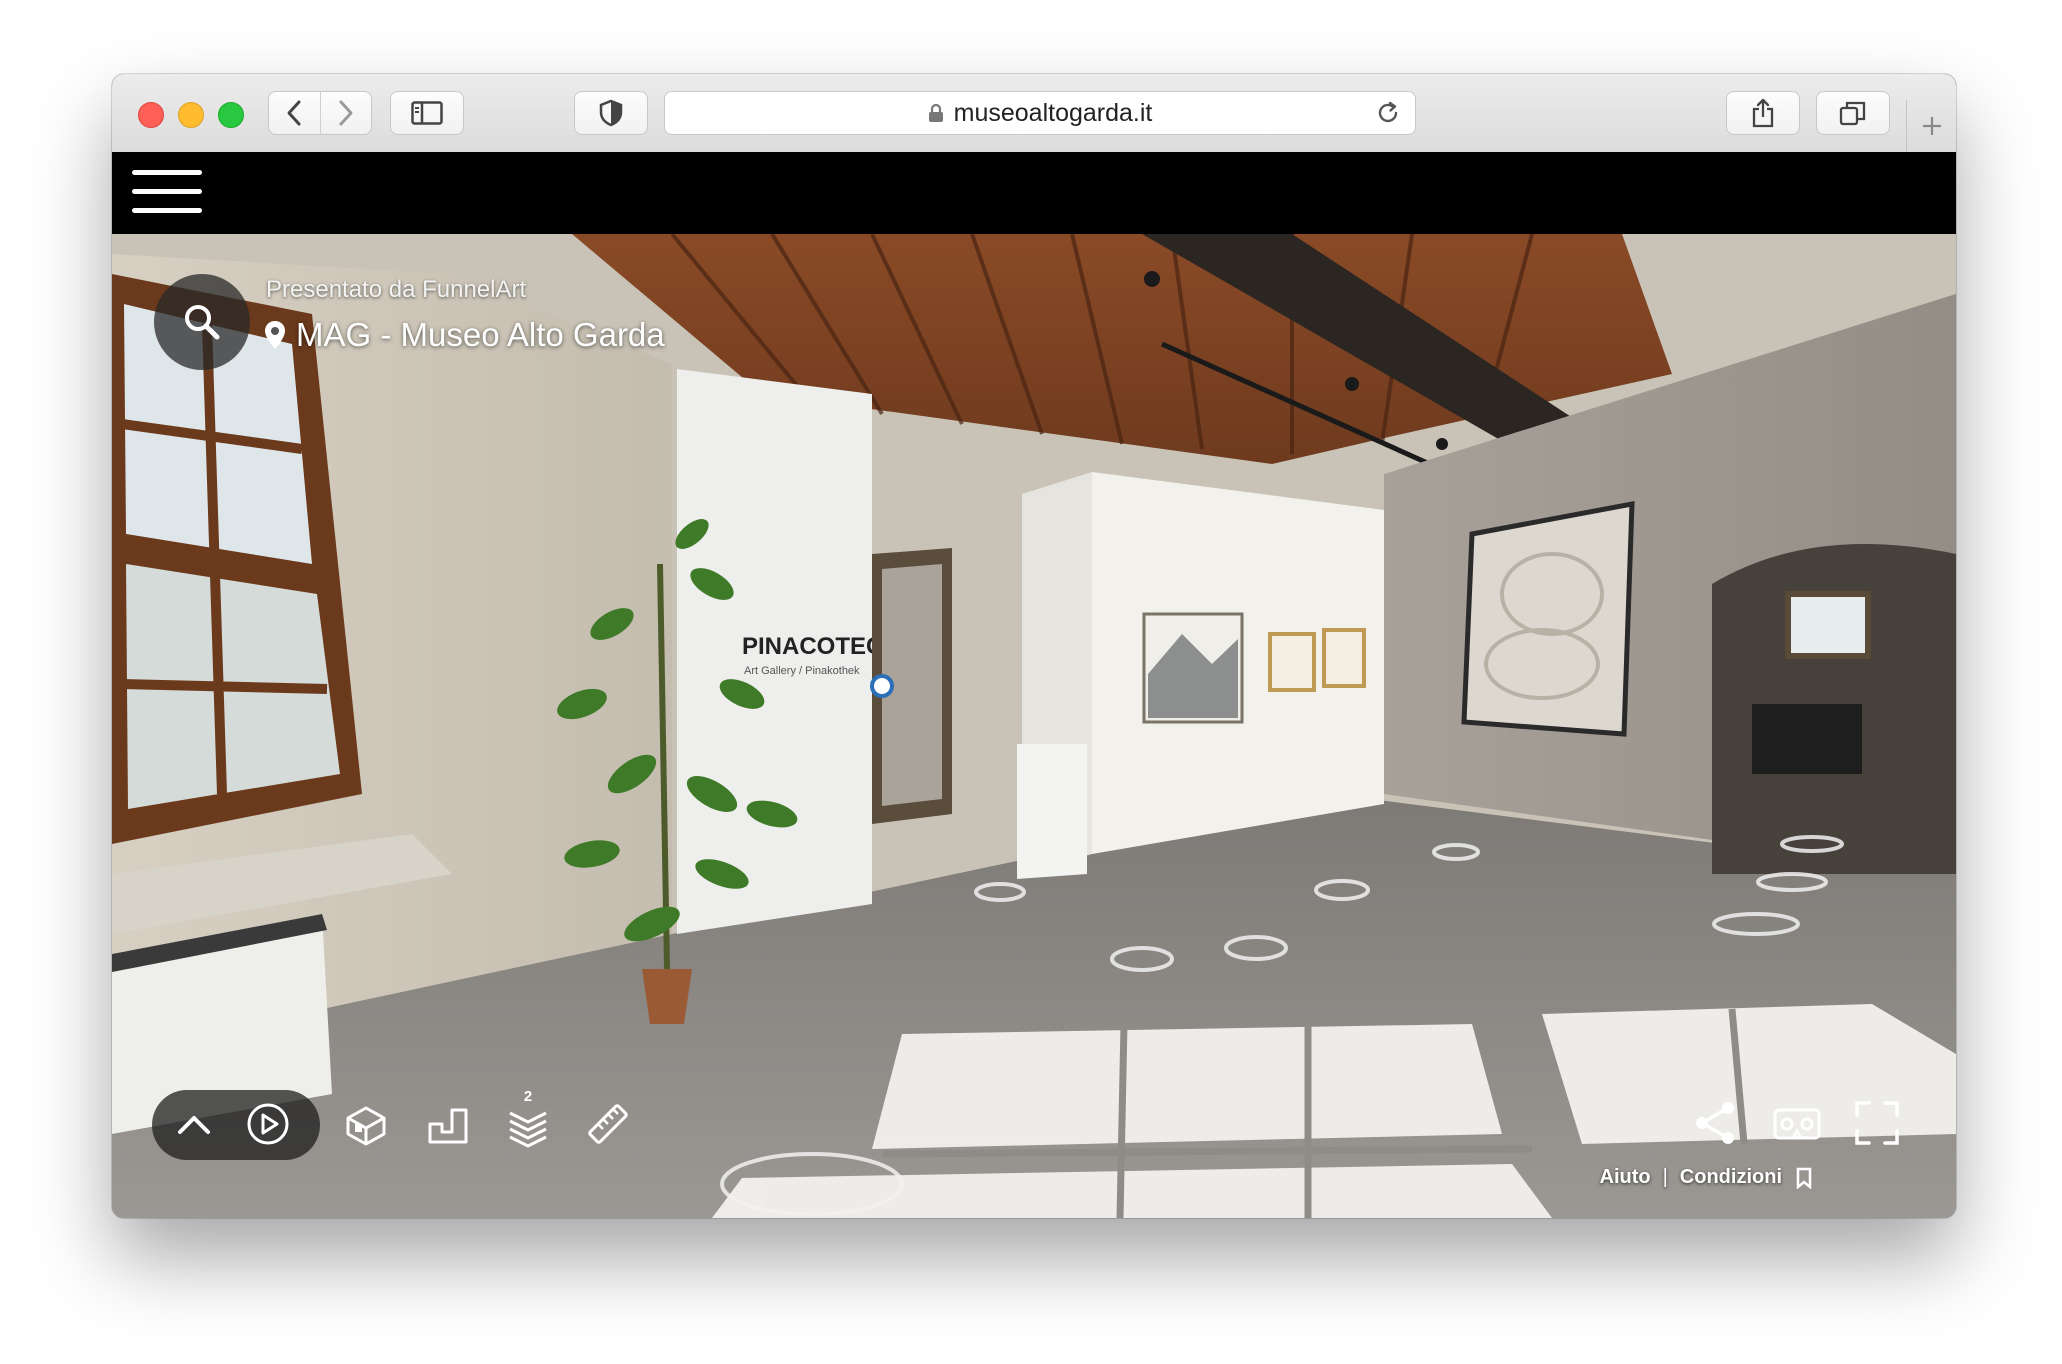  Describe the element at coordinates (167, 192) in the screenshot. I see `hamburger-menu-icon` at that location.